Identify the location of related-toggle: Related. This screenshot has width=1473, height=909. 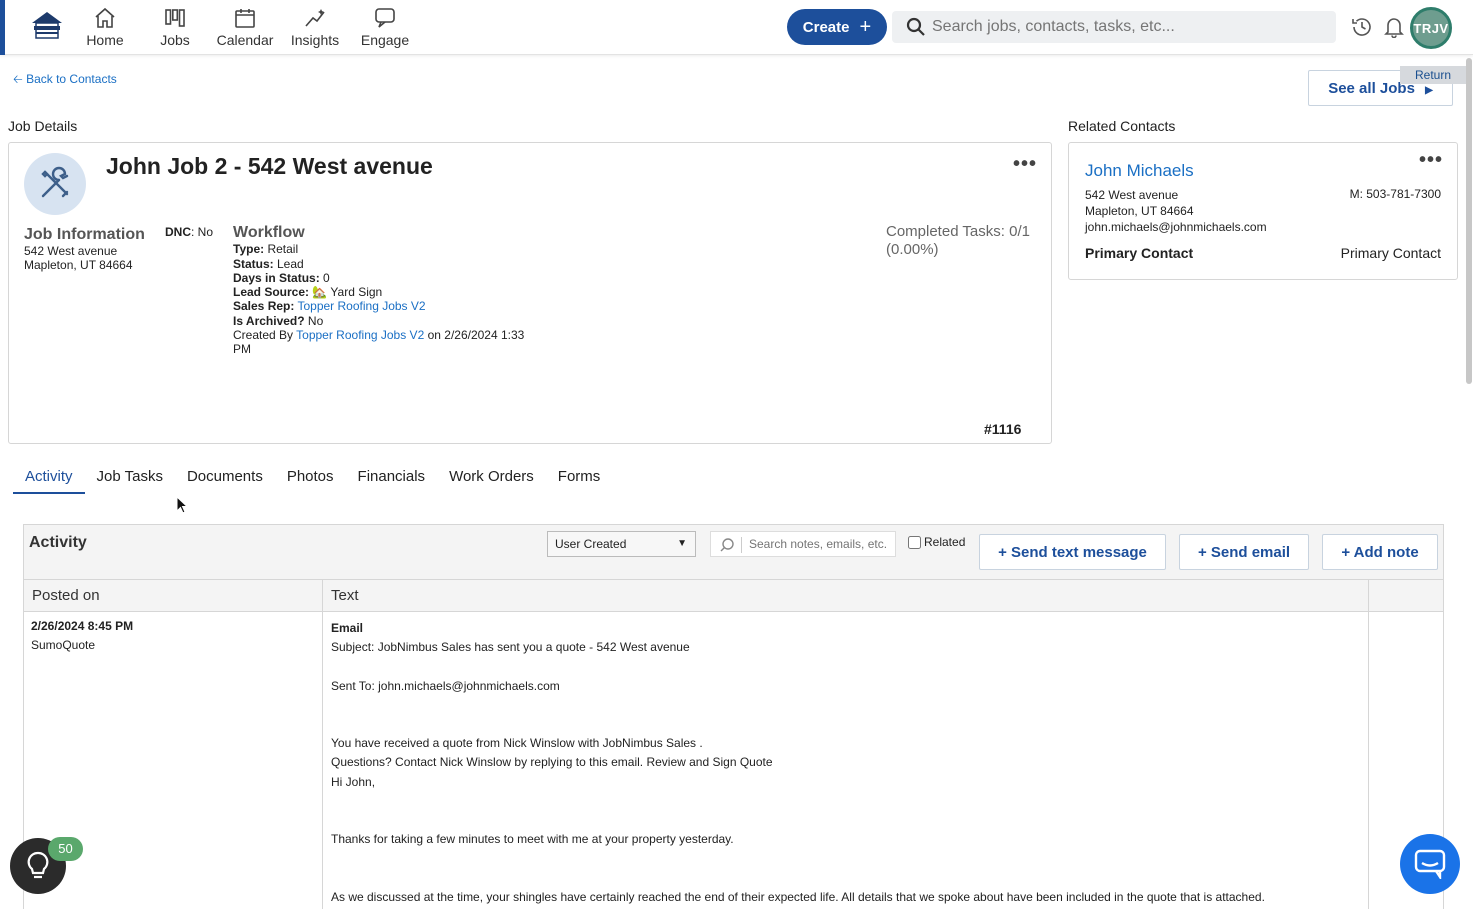
(936, 542).